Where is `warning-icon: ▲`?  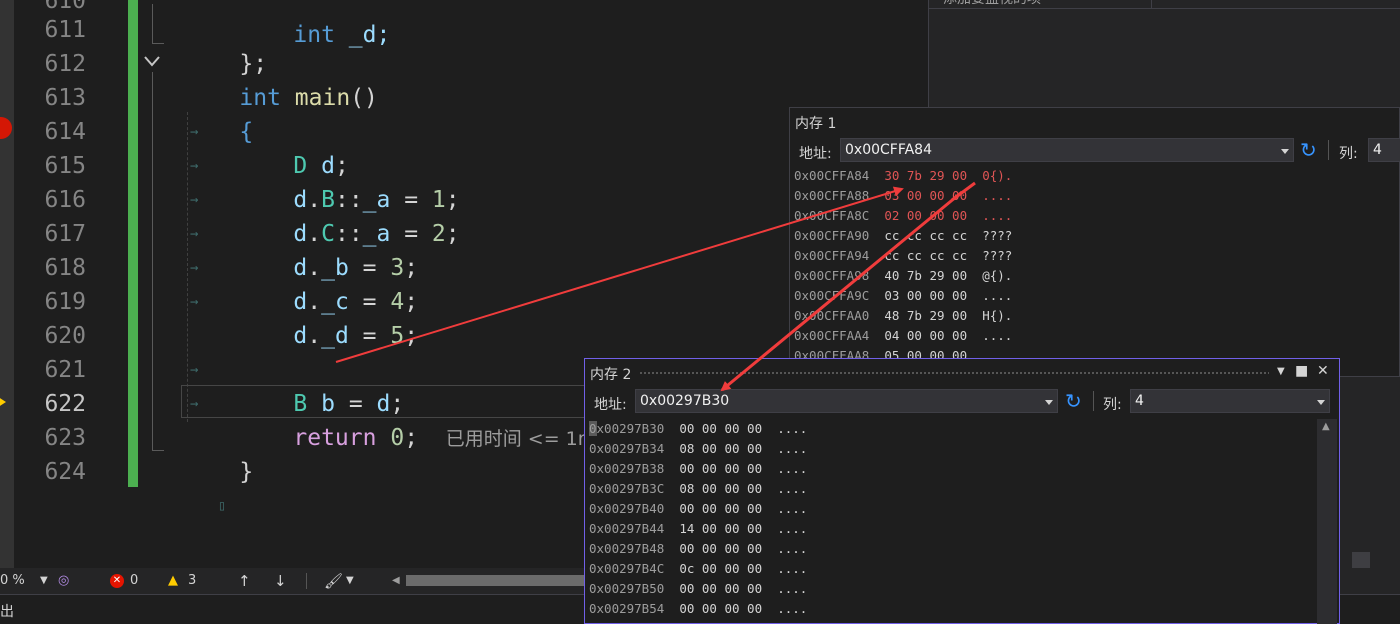 warning-icon: ▲ is located at coordinates (173, 581).